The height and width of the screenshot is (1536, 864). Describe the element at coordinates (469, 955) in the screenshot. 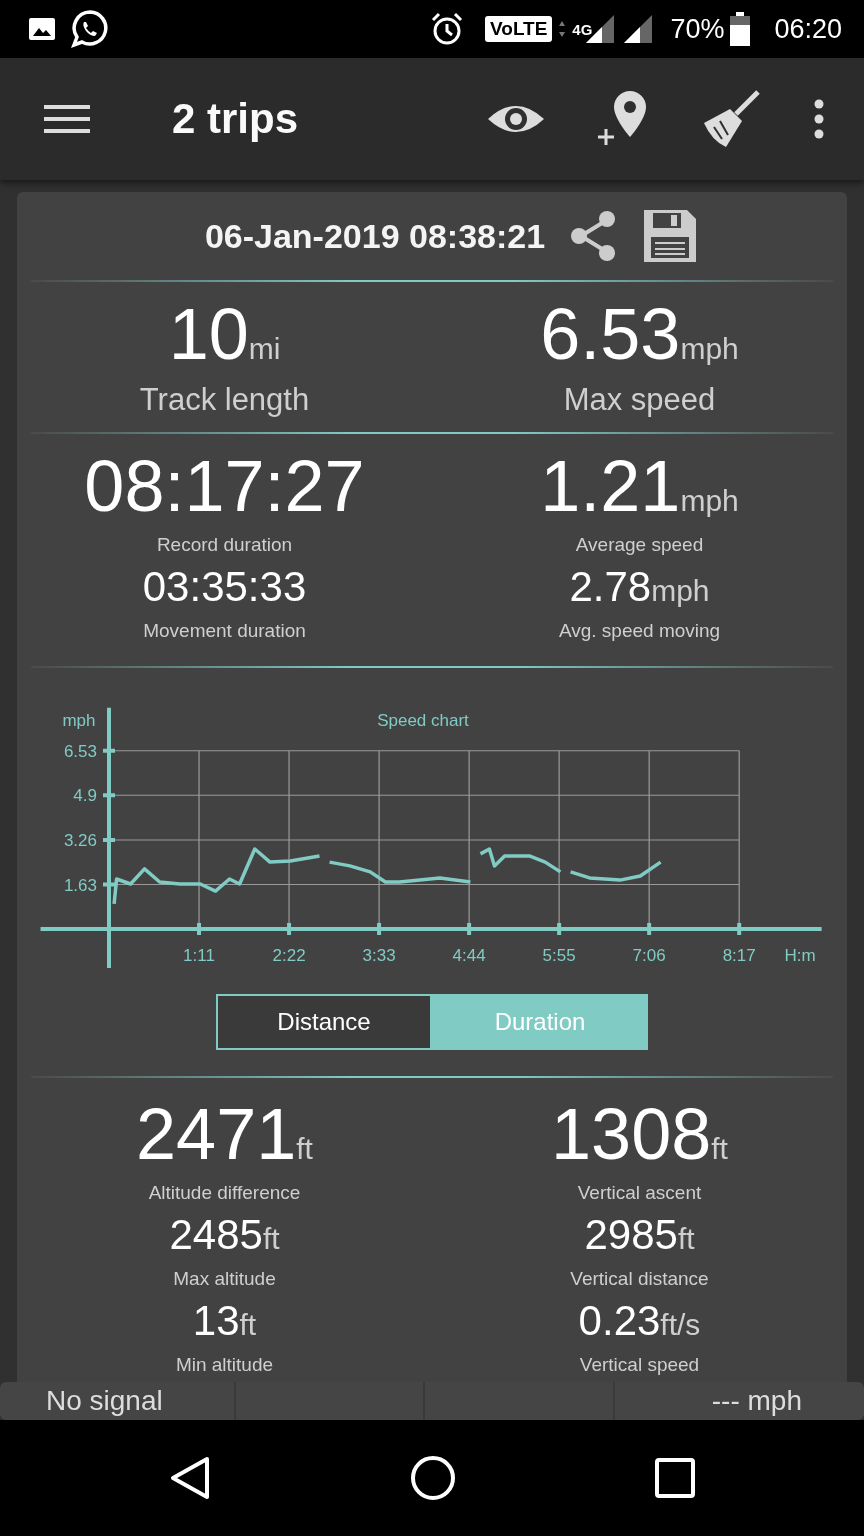

I see `x-tick-label: 4:44` at that location.